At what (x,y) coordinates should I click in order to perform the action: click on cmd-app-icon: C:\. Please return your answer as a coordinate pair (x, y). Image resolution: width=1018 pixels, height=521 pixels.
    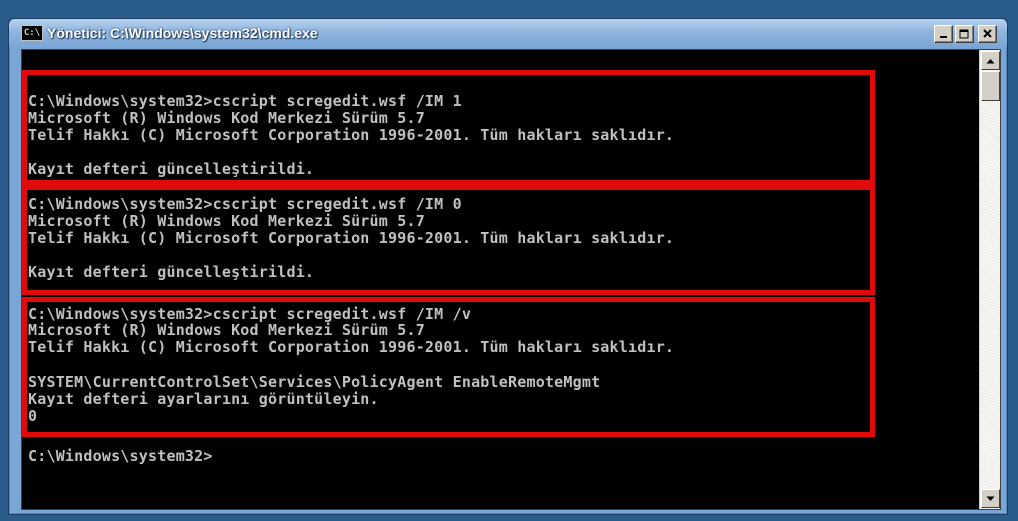
    Looking at the image, I should click on (32, 33).